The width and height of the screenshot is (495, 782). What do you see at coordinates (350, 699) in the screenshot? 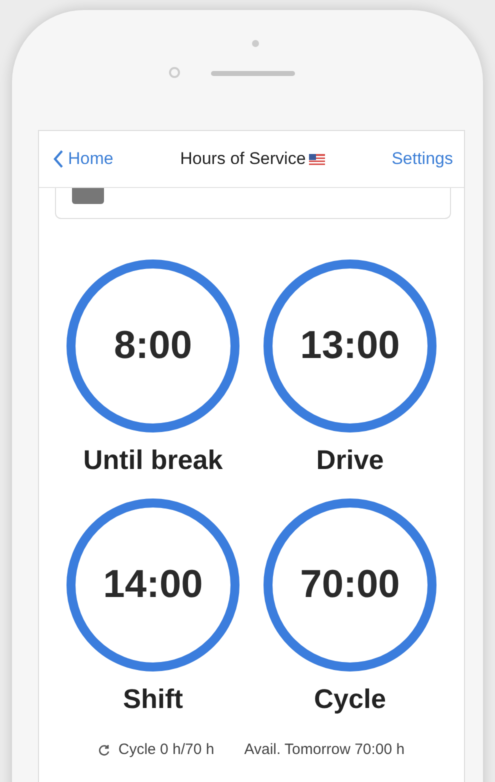
I see `timer-label: Cycle` at bounding box center [350, 699].